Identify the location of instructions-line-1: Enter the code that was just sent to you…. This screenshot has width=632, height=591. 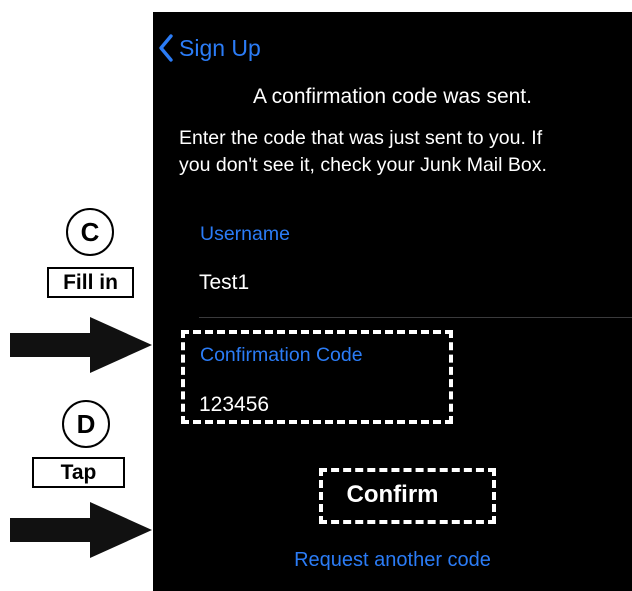
(361, 138).